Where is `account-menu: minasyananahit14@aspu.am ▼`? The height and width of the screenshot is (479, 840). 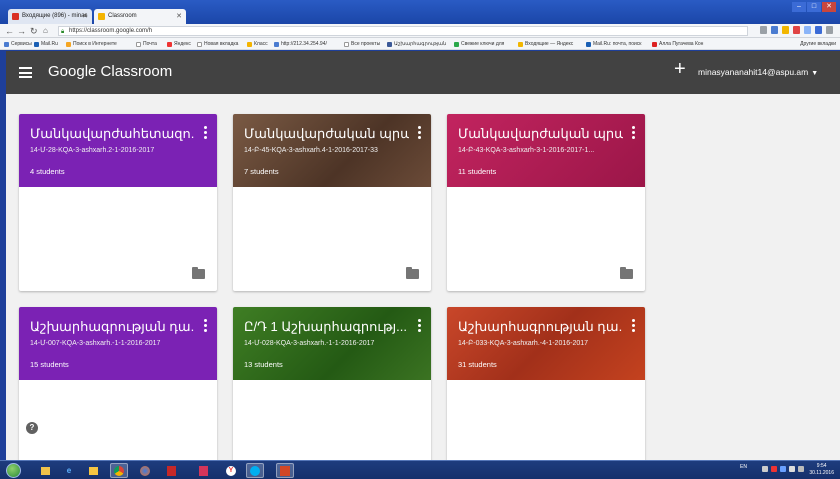 account-menu: minasyananahit14@aspu.am ▼ is located at coordinates (758, 72).